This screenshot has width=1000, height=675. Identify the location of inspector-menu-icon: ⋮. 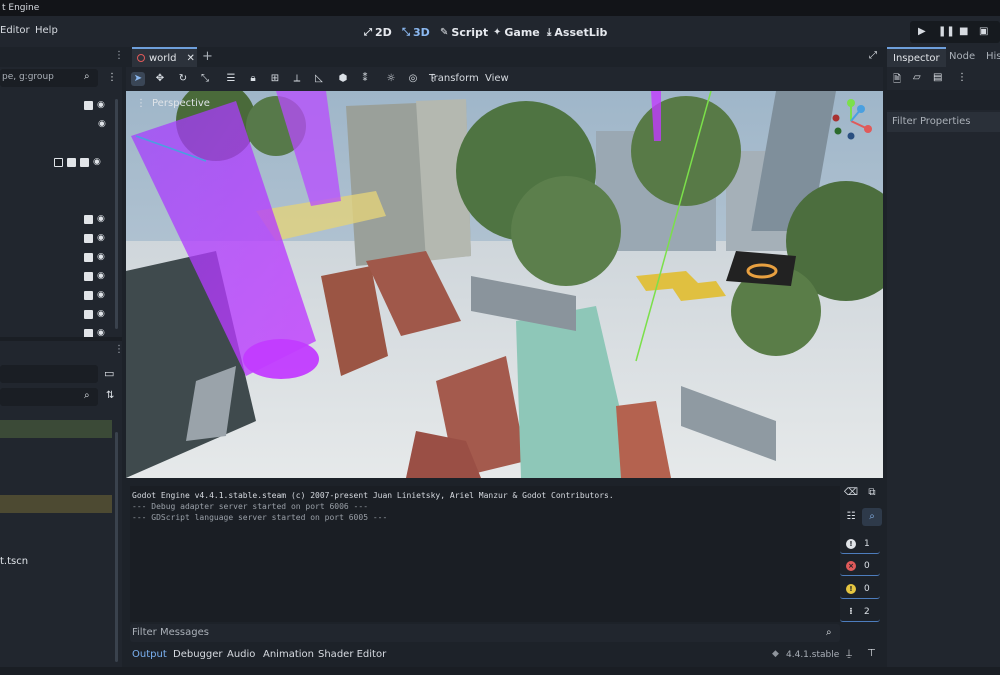
(962, 77).